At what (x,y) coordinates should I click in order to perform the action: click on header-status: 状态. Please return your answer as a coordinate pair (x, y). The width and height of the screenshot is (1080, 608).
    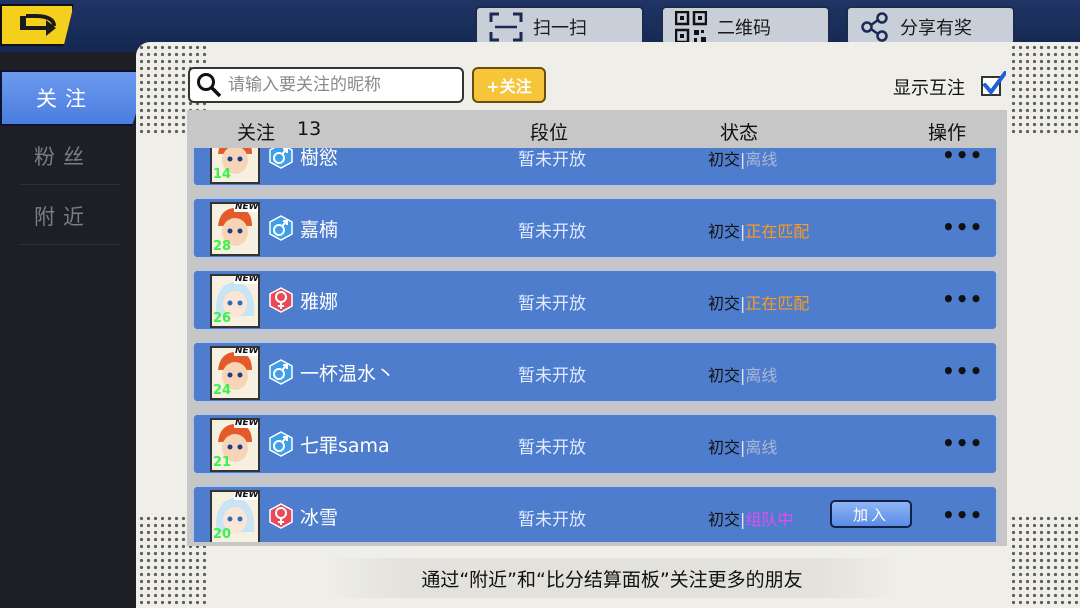
    Looking at the image, I should click on (739, 133).